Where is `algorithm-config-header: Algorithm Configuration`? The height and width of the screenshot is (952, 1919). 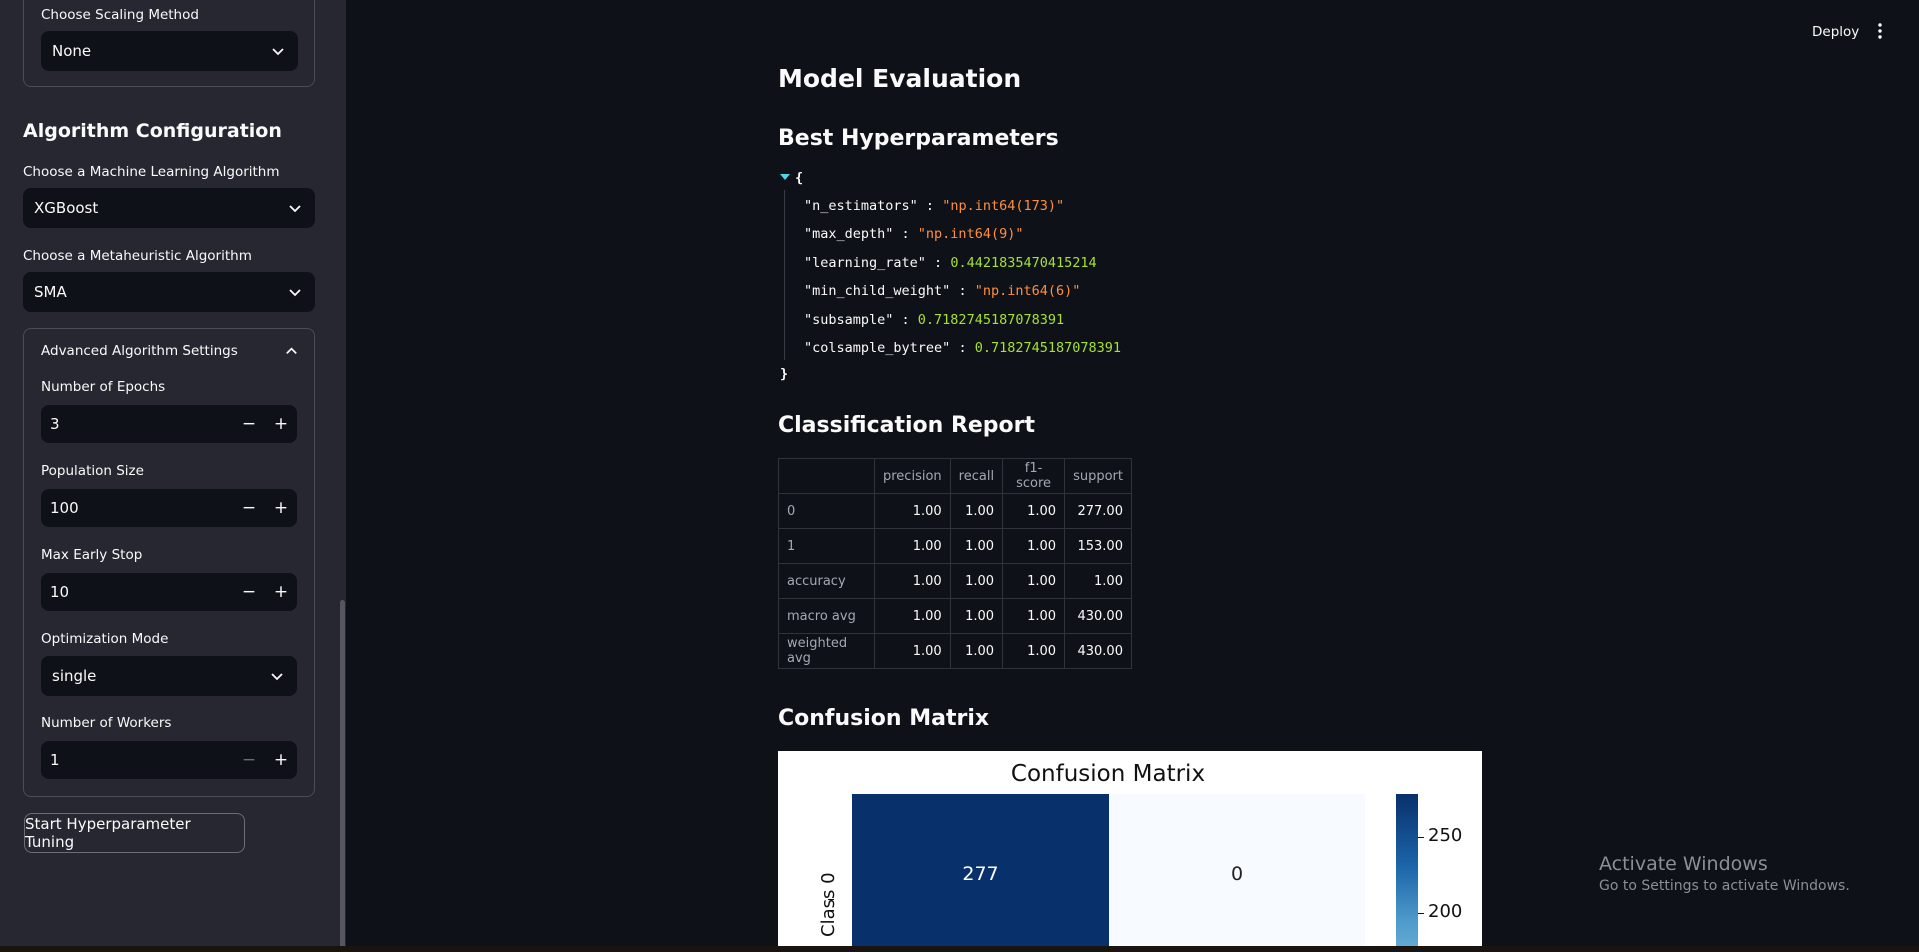 algorithm-config-header: Algorithm Configuration is located at coordinates (152, 131).